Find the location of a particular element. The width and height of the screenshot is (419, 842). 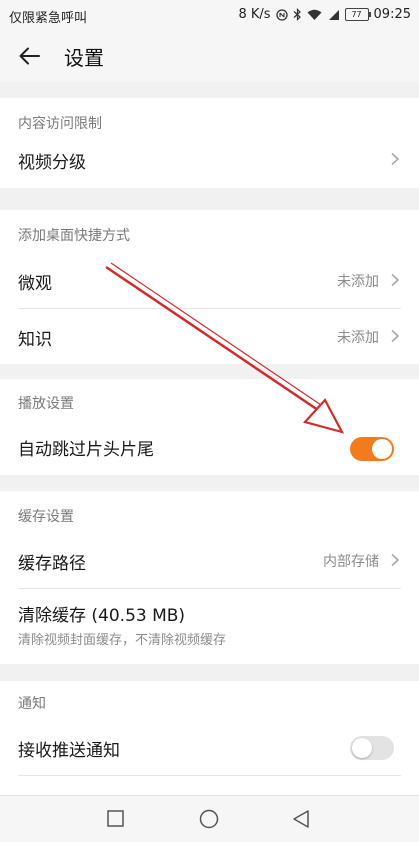

zhishi-label: 知识 is located at coordinates (35, 340).